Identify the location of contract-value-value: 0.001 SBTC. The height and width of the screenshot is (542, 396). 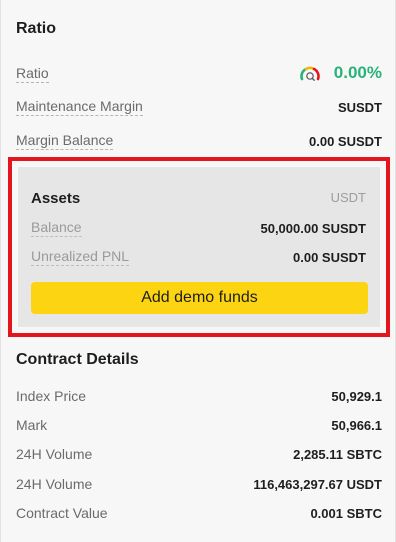
(346, 513).